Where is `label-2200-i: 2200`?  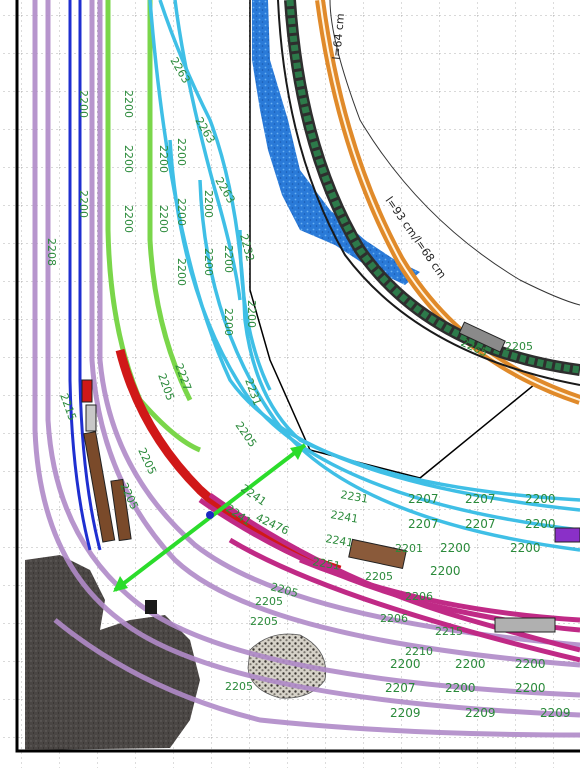
label-2200-i: 2200 is located at coordinates (181, 212).